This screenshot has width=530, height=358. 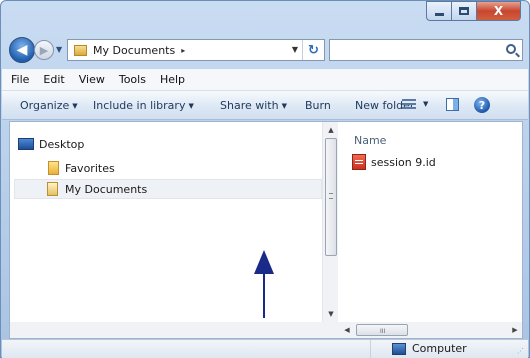 What do you see at coordinates (249, 105) in the screenshot?
I see `share-with-label: Share with` at bounding box center [249, 105].